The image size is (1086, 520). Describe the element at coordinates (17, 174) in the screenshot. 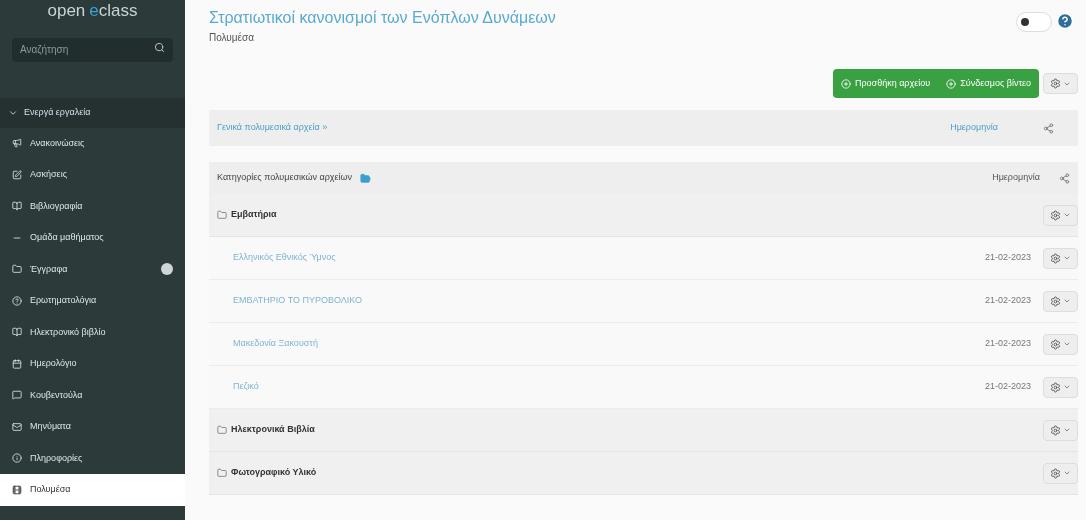

I see `edit-icon` at that location.